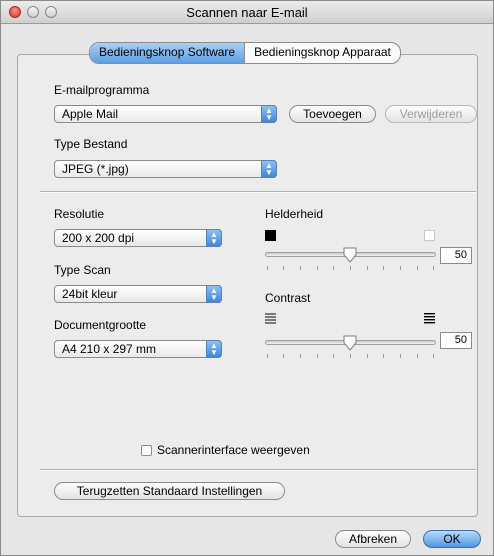  What do you see at coordinates (452, 539) in the screenshot?
I see `ok-button: OK` at bounding box center [452, 539].